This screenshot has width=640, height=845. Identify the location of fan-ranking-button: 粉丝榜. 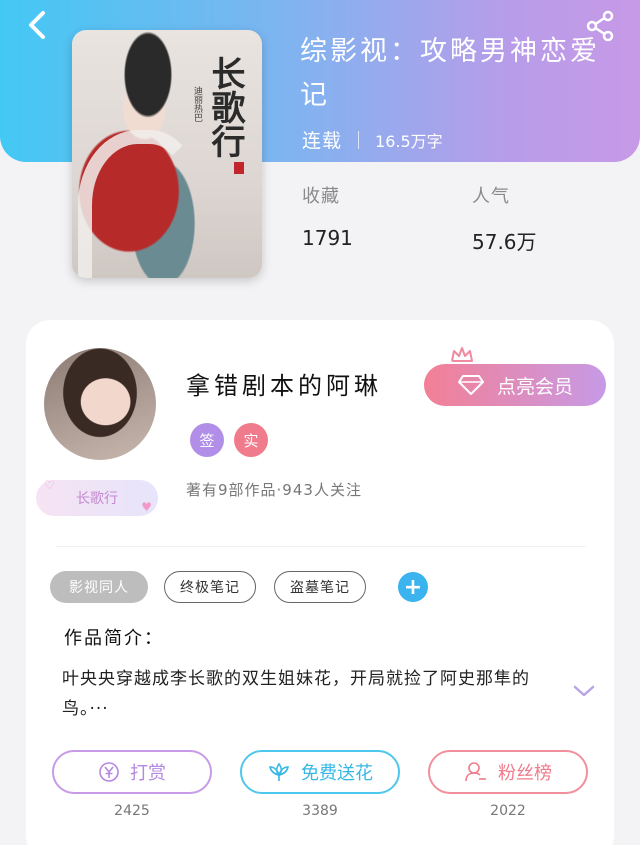
(508, 772).